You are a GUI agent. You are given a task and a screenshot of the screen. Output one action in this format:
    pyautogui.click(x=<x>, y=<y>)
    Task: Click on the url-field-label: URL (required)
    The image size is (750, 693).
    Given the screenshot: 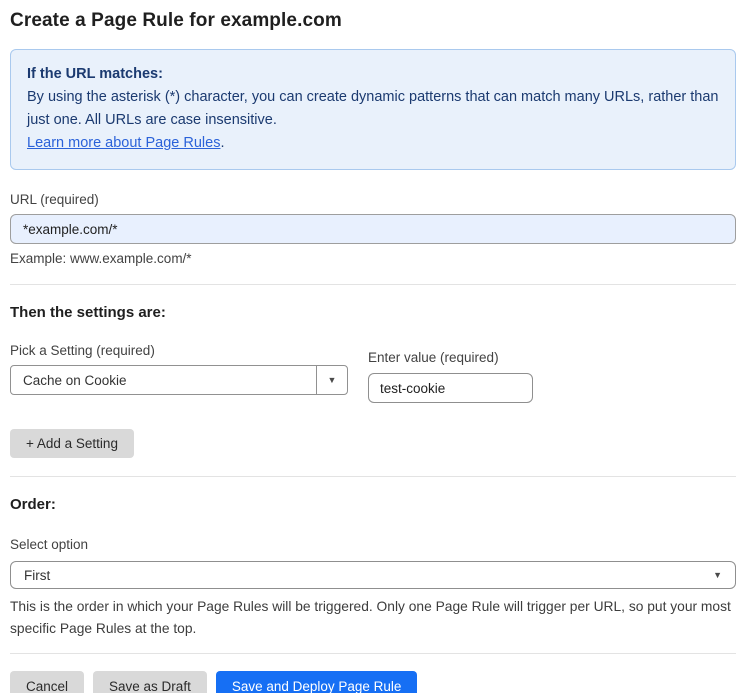 What is the action you would take?
    pyautogui.click(x=54, y=199)
    